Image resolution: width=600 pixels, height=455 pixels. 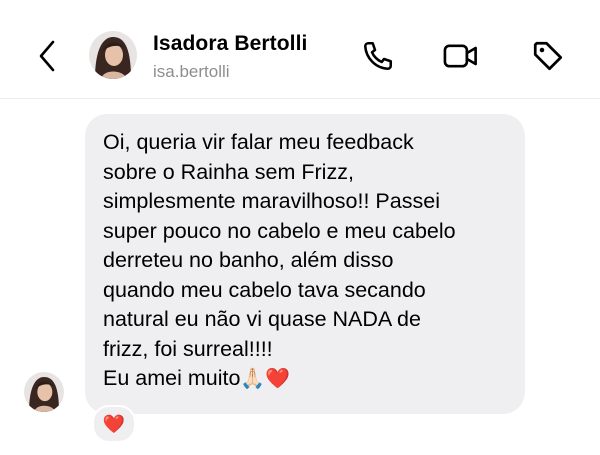 What do you see at coordinates (228, 171) in the screenshot?
I see `message-line: sobre o Rainha sem Frizz,` at bounding box center [228, 171].